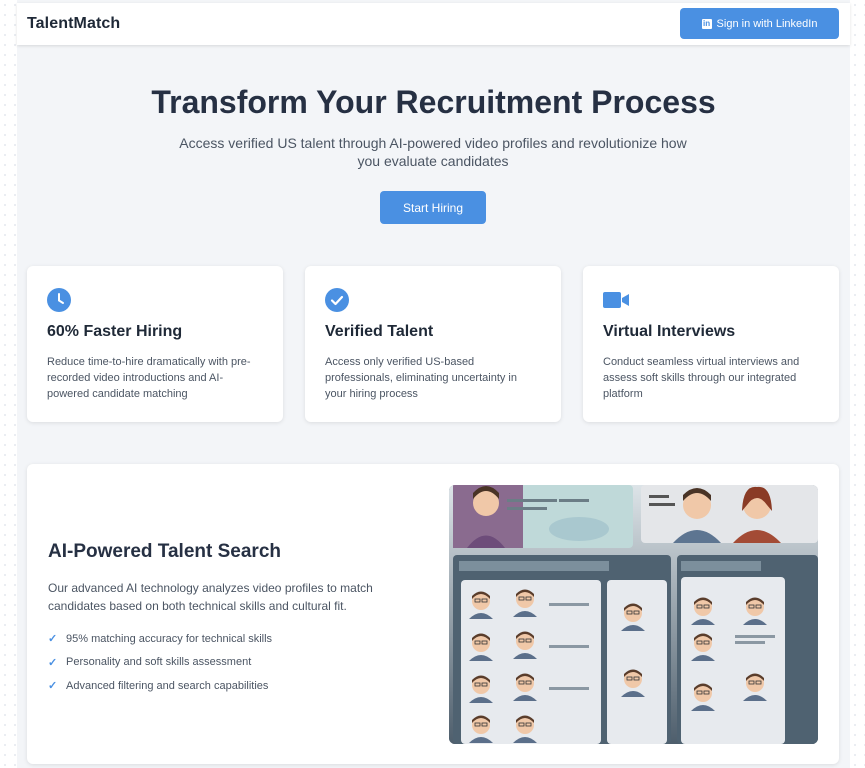 This screenshot has width=865, height=768. What do you see at coordinates (767, 23) in the screenshot?
I see `linkedin-signin-label: Sign in with LinkedIn` at bounding box center [767, 23].